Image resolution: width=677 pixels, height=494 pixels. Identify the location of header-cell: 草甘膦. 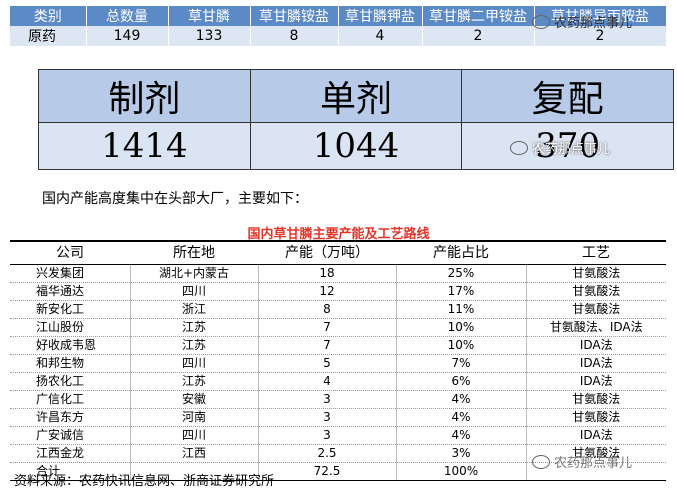
(209, 16).